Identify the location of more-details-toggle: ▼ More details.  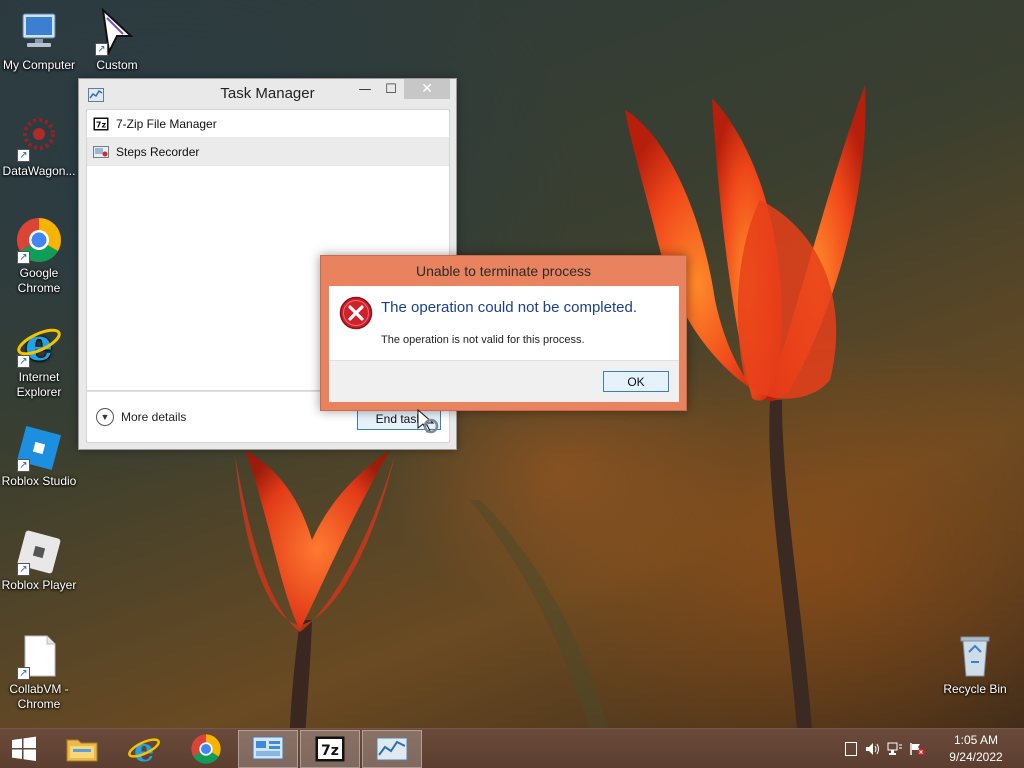
(141, 417).